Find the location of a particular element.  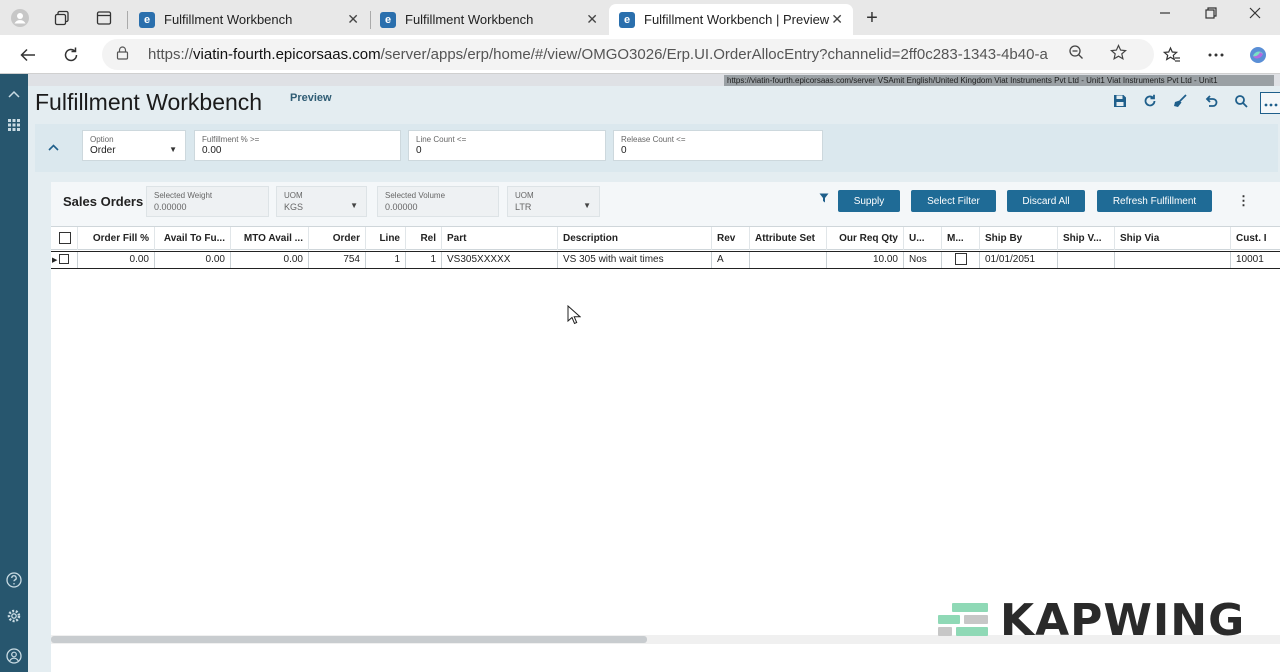

cell-avail-to-fulfill: 0.00 is located at coordinates (193, 260).